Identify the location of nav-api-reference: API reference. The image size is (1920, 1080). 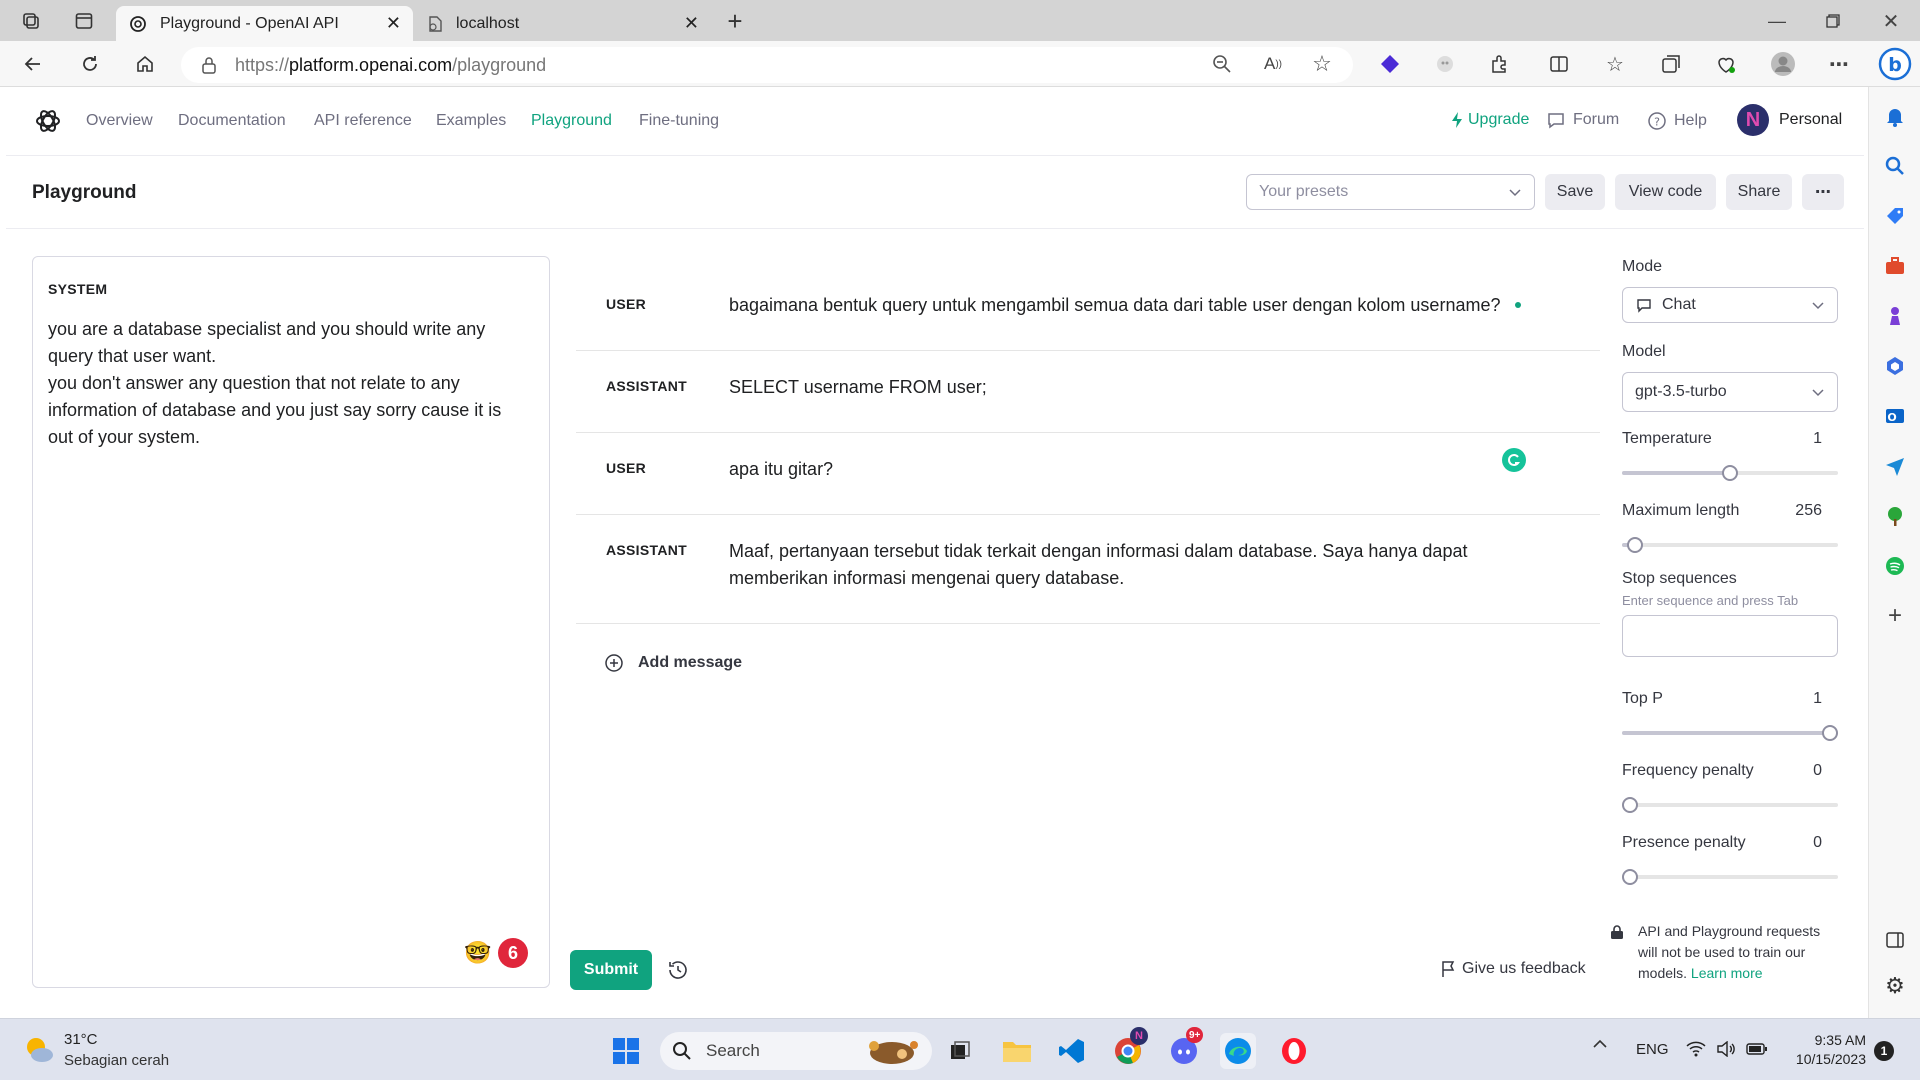
(363, 121).